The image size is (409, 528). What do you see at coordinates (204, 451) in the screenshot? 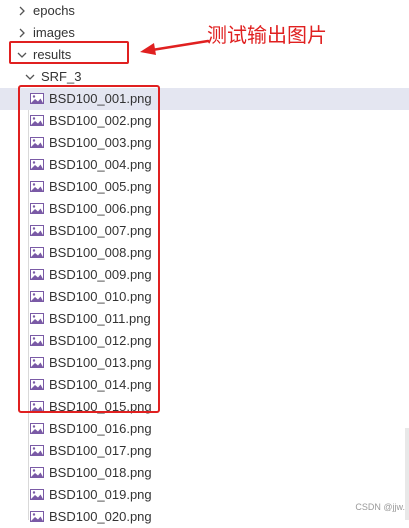
I see `file-row: BSD100_017.png` at bounding box center [204, 451].